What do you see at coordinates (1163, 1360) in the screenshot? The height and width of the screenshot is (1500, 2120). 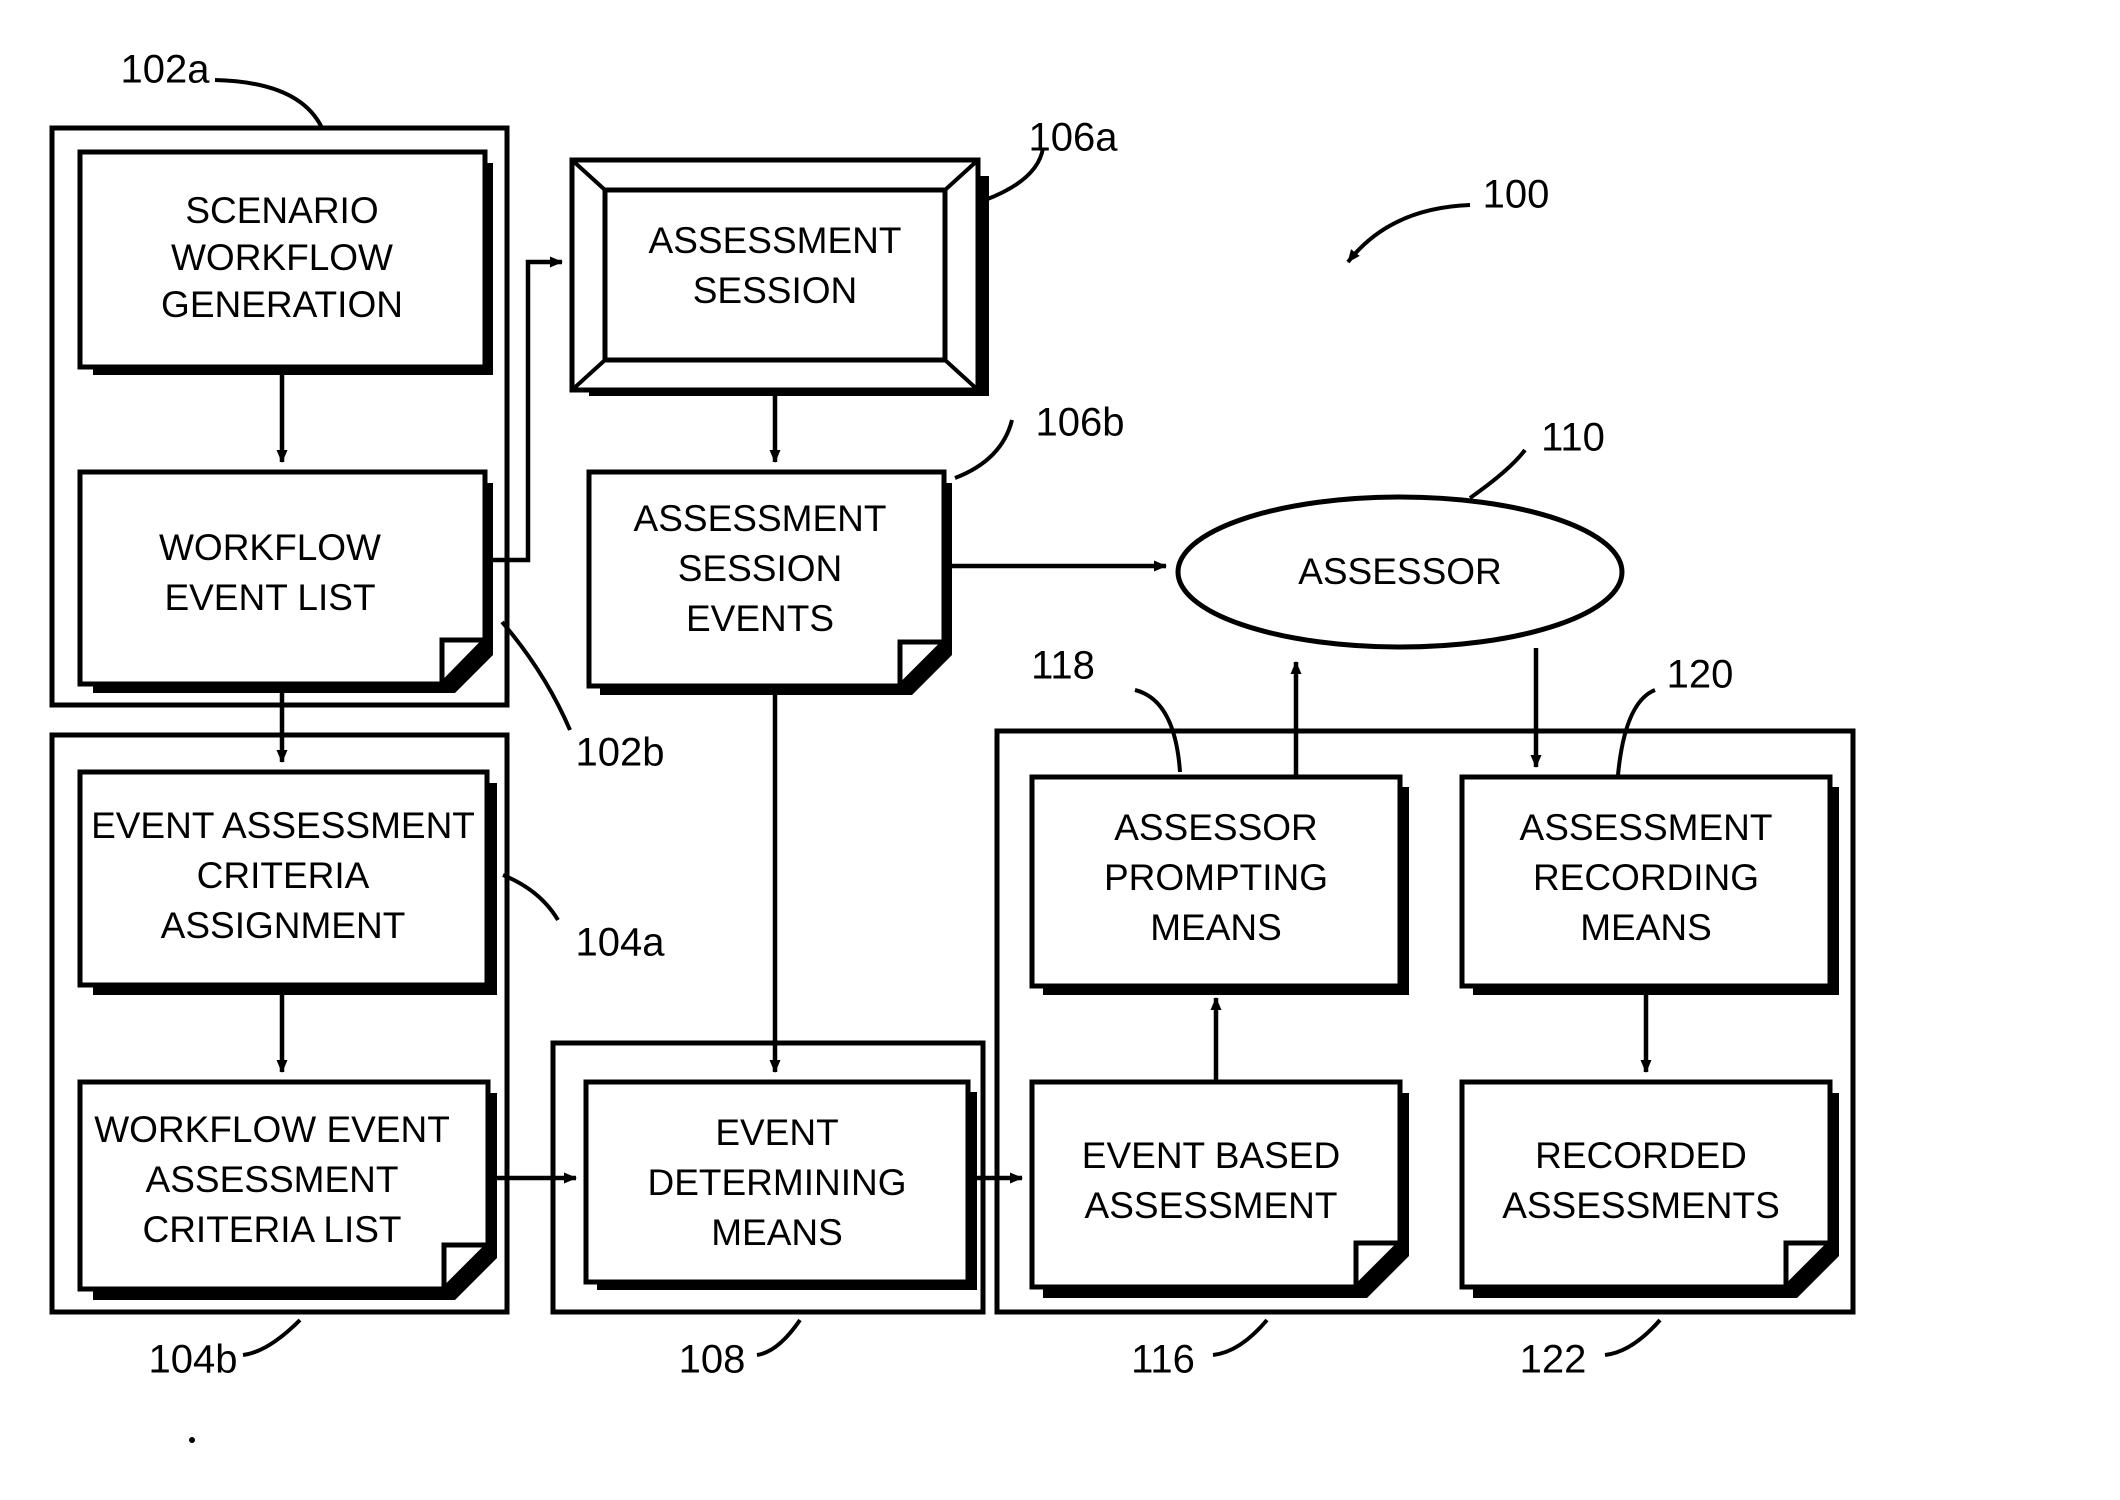 I see `ref-label-116: 116` at bounding box center [1163, 1360].